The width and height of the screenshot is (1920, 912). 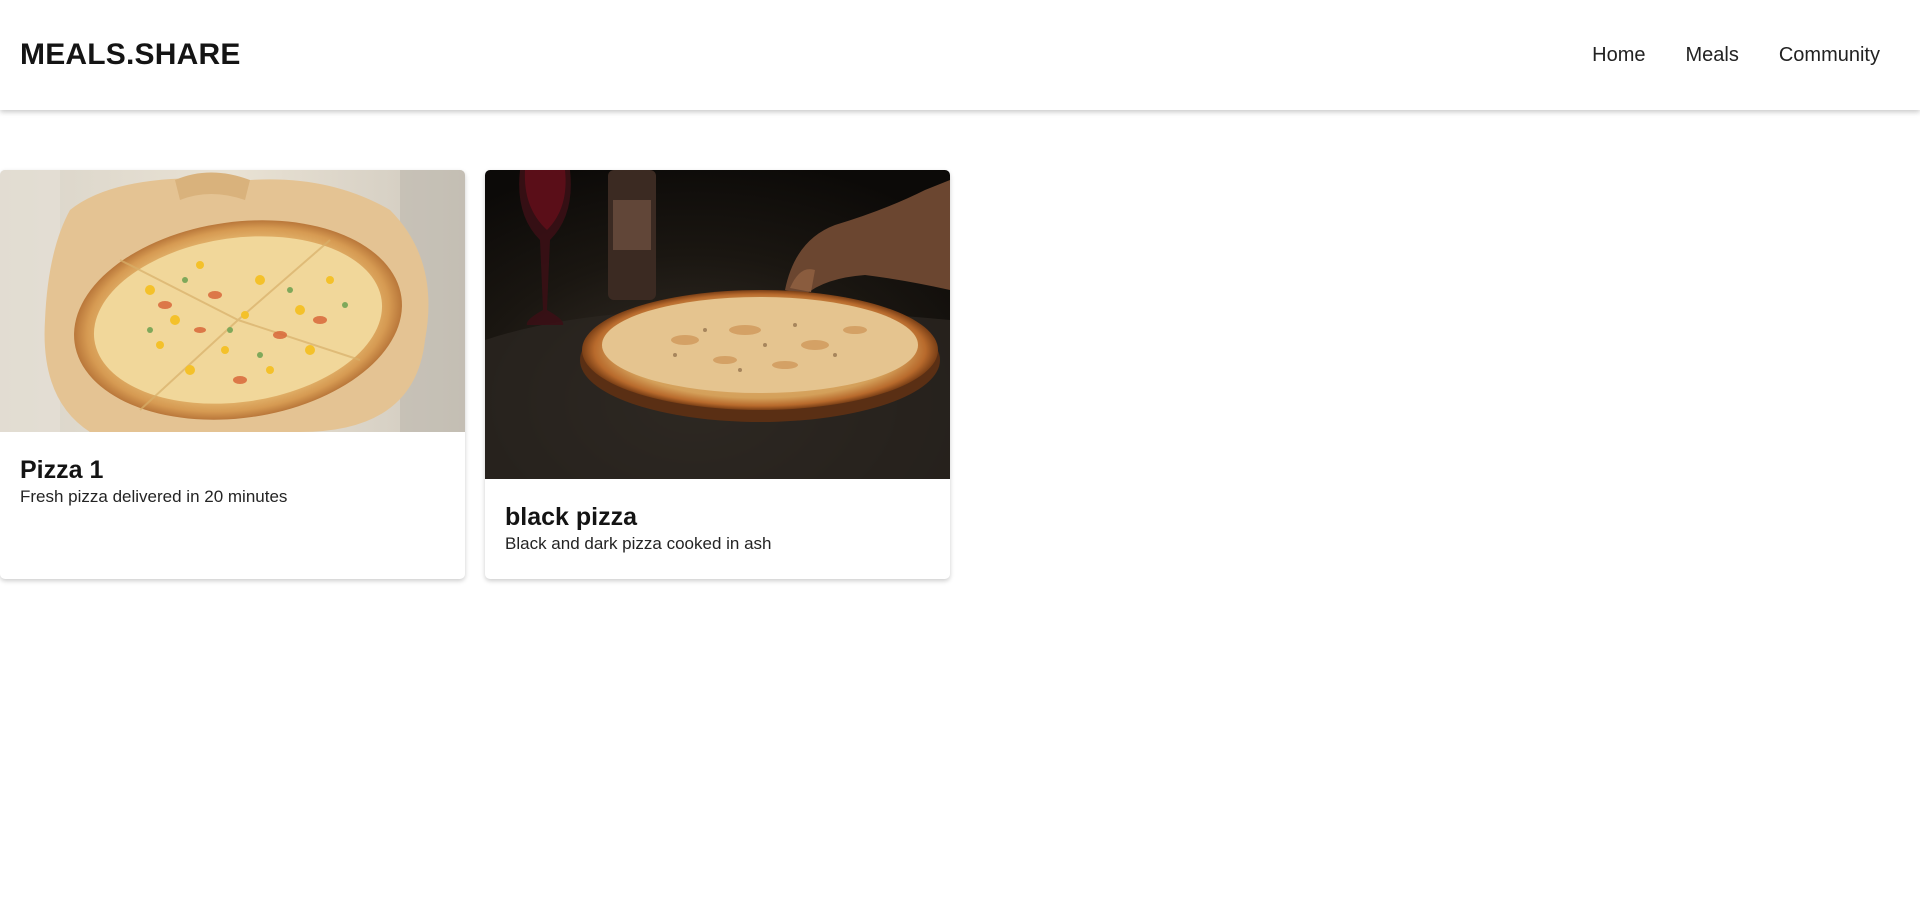 What do you see at coordinates (960, 55) in the screenshot?
I see `top-navbar: MEALS.SHARE Home Meals Community` at bounding box center [960, 55].